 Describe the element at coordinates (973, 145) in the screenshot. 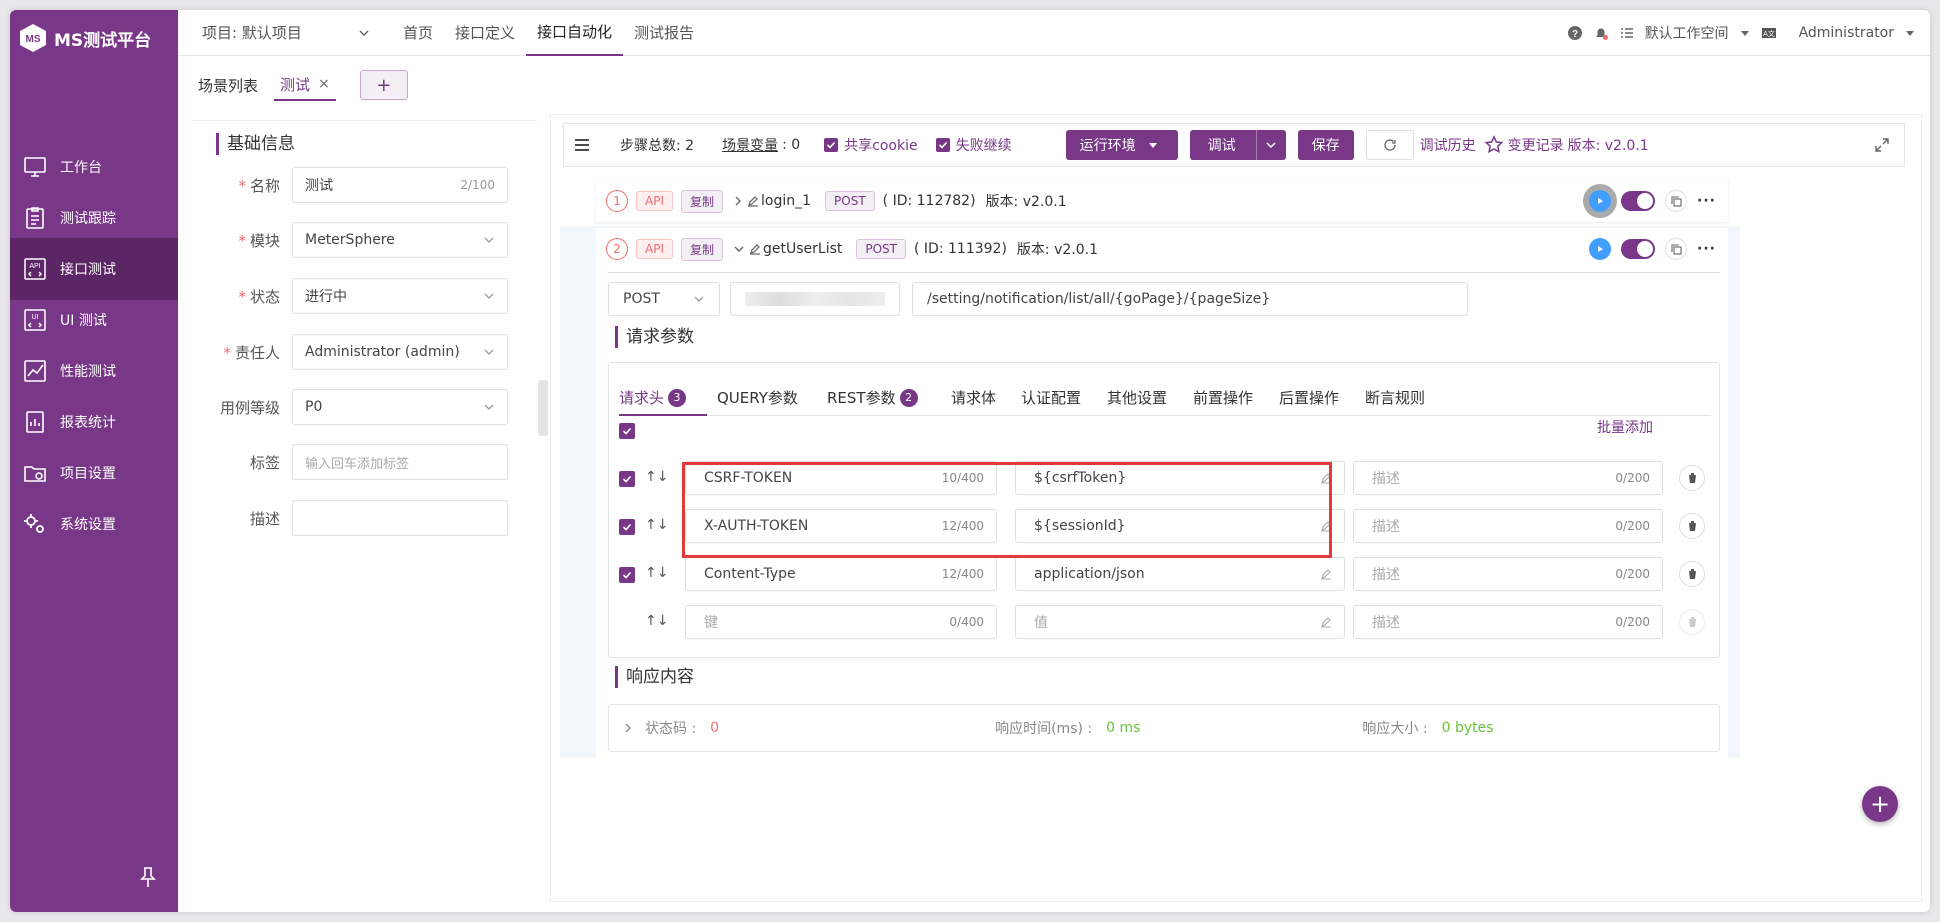

I see `fail-continue-checkbox: 失败继续` at that location.